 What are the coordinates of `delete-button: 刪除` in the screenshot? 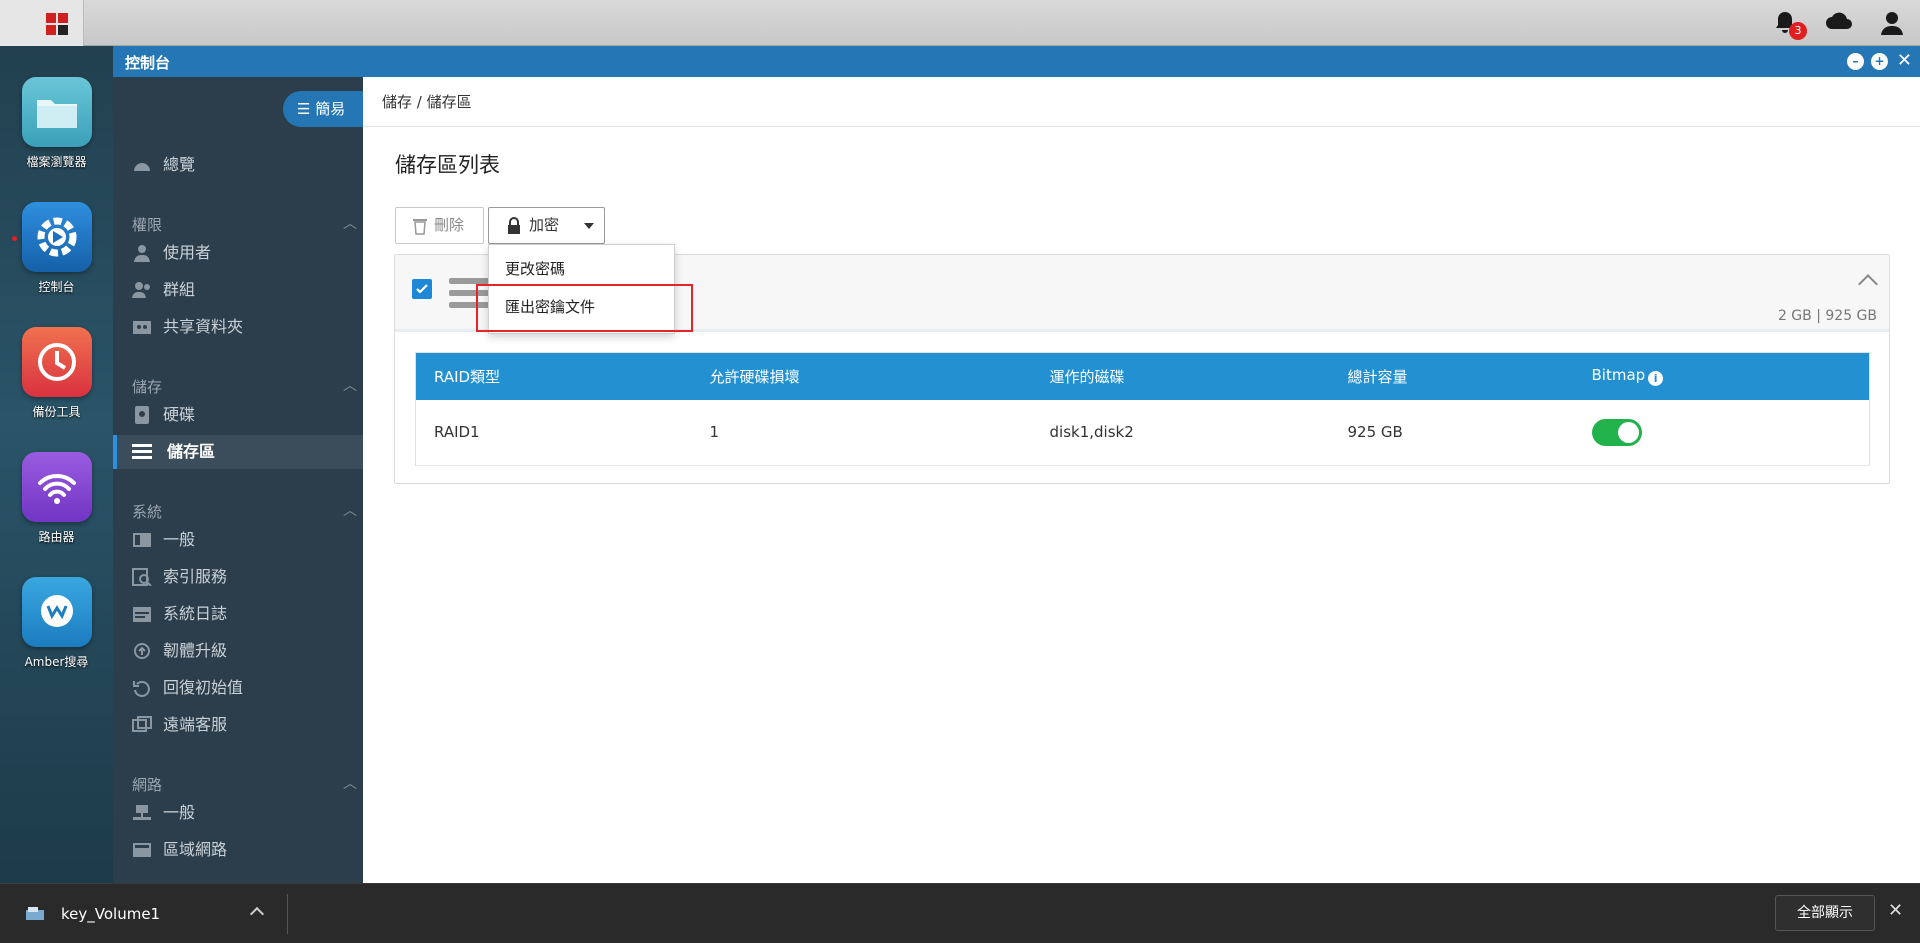 It's located at (439, 225).